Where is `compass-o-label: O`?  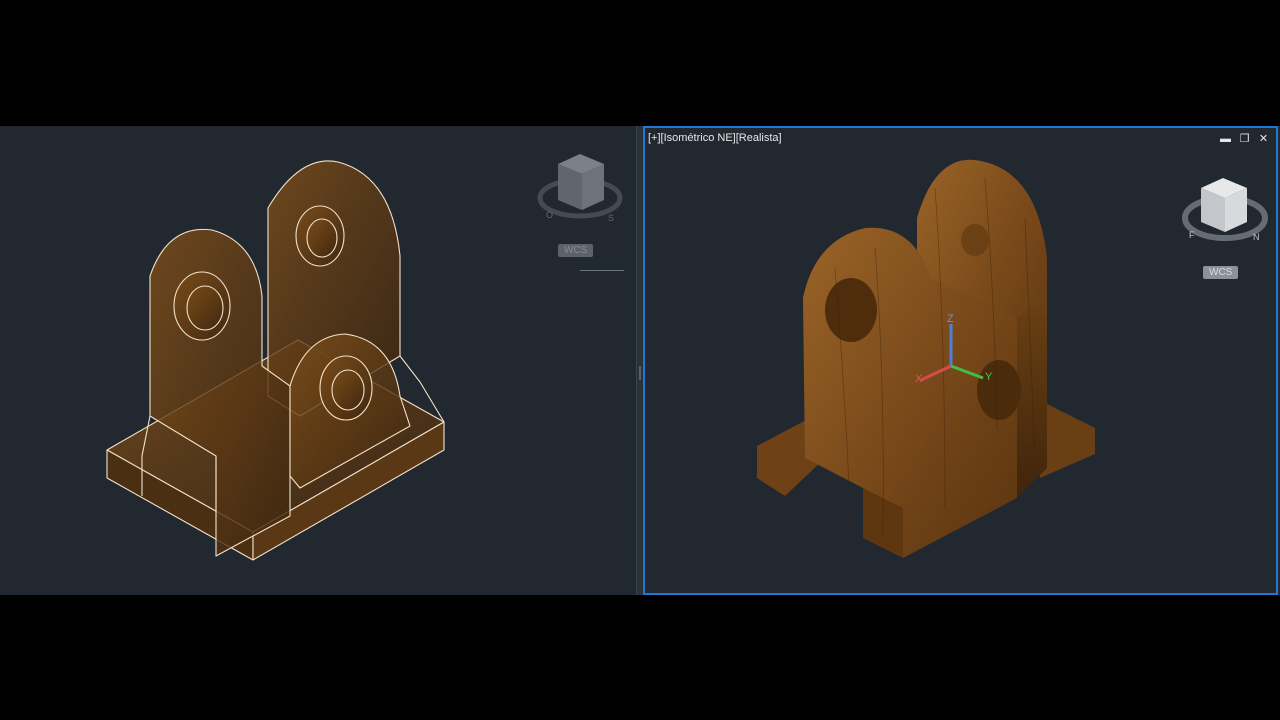
compass-o-label: O is located at coordinates (549, 215).